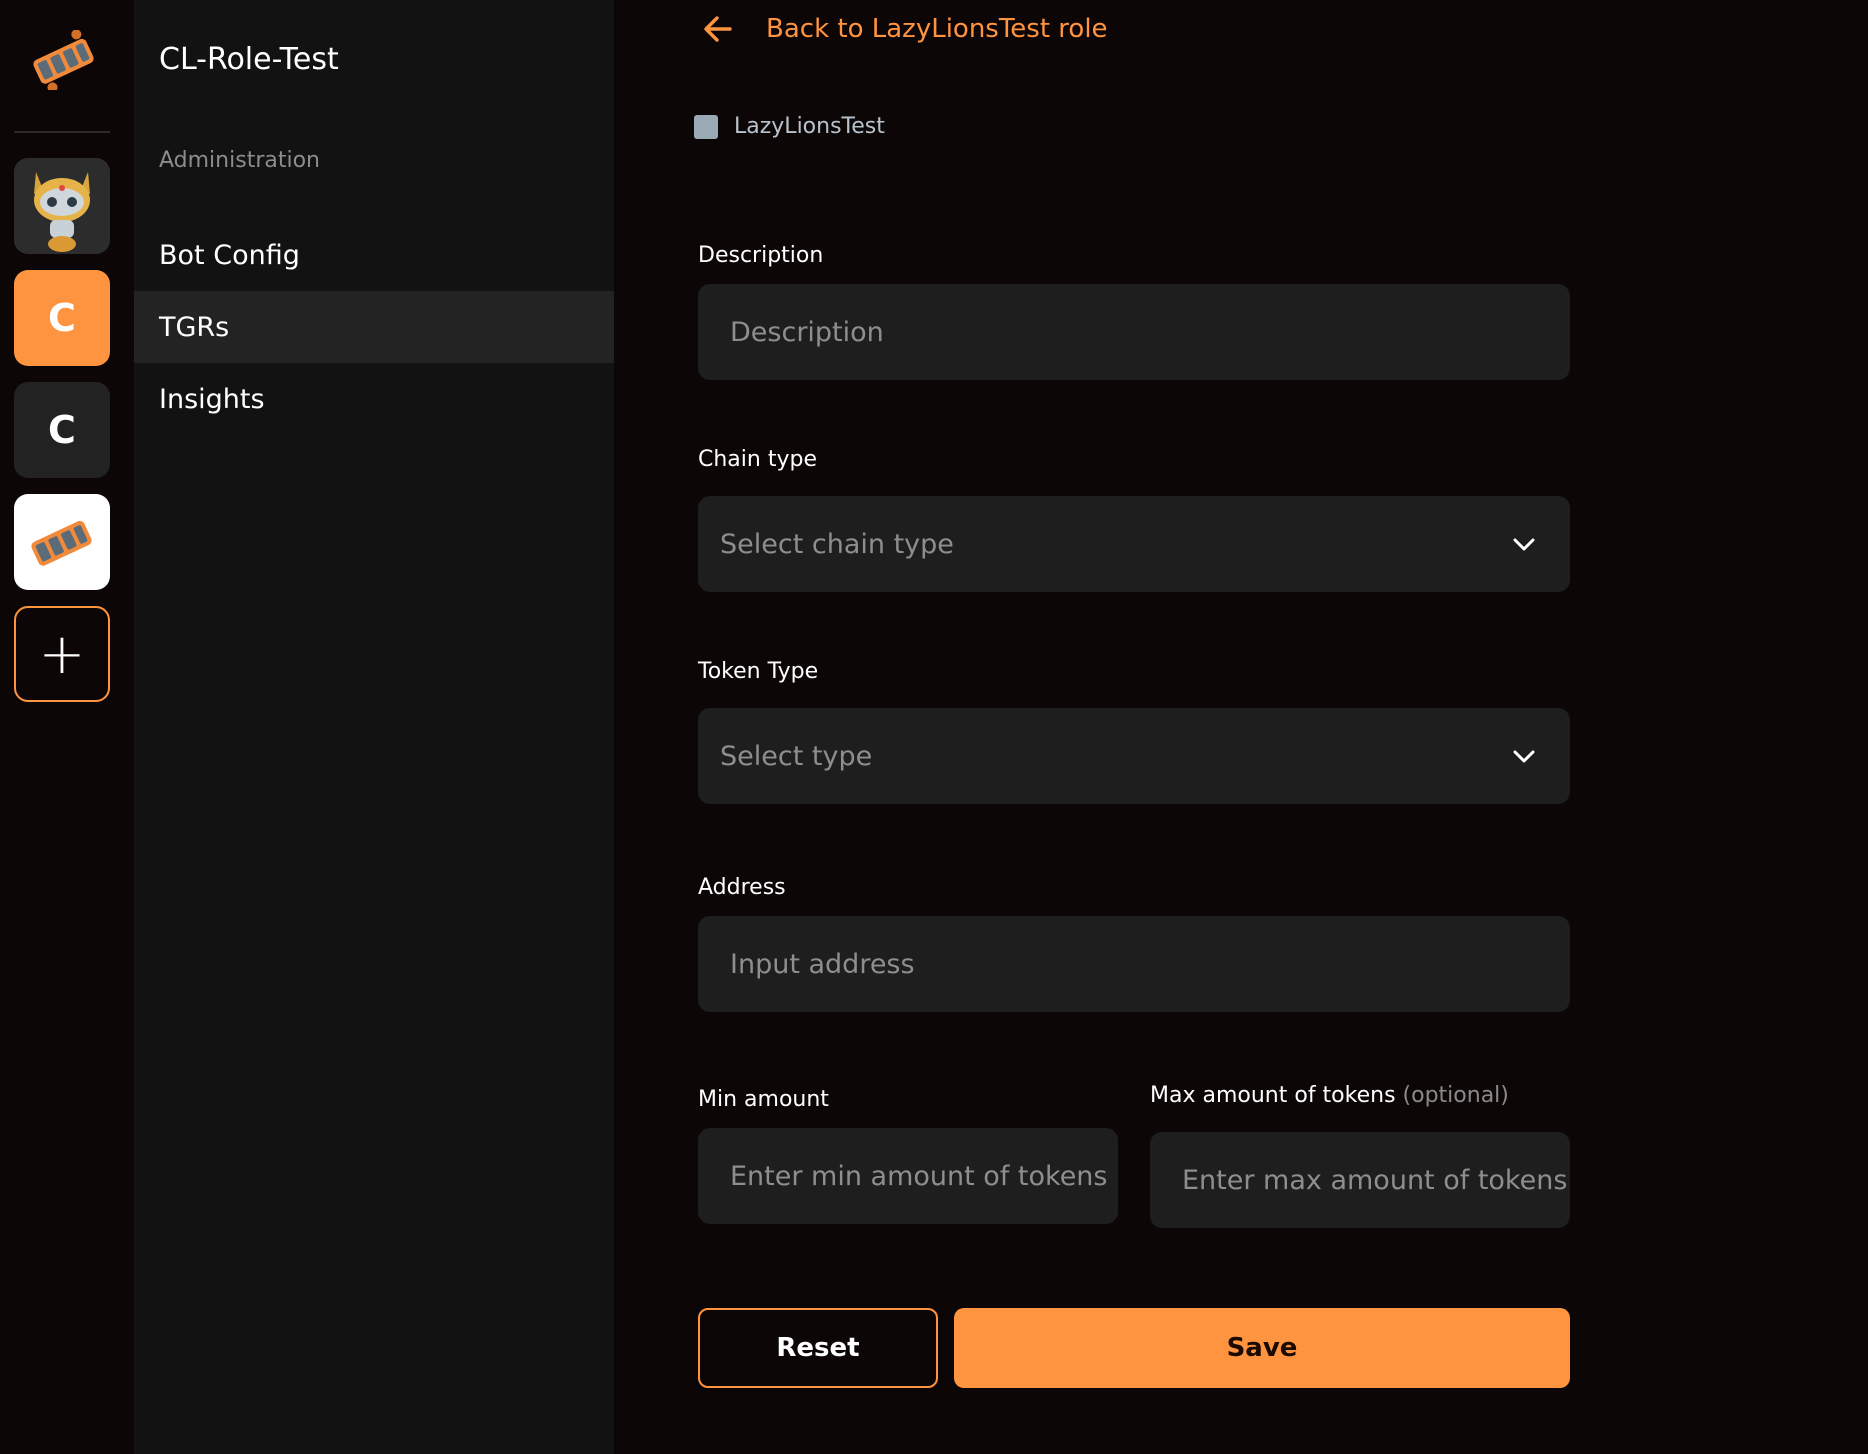 The image size is (1868, 1454). I want to click on server-rail: C C +, so click(67, 727).